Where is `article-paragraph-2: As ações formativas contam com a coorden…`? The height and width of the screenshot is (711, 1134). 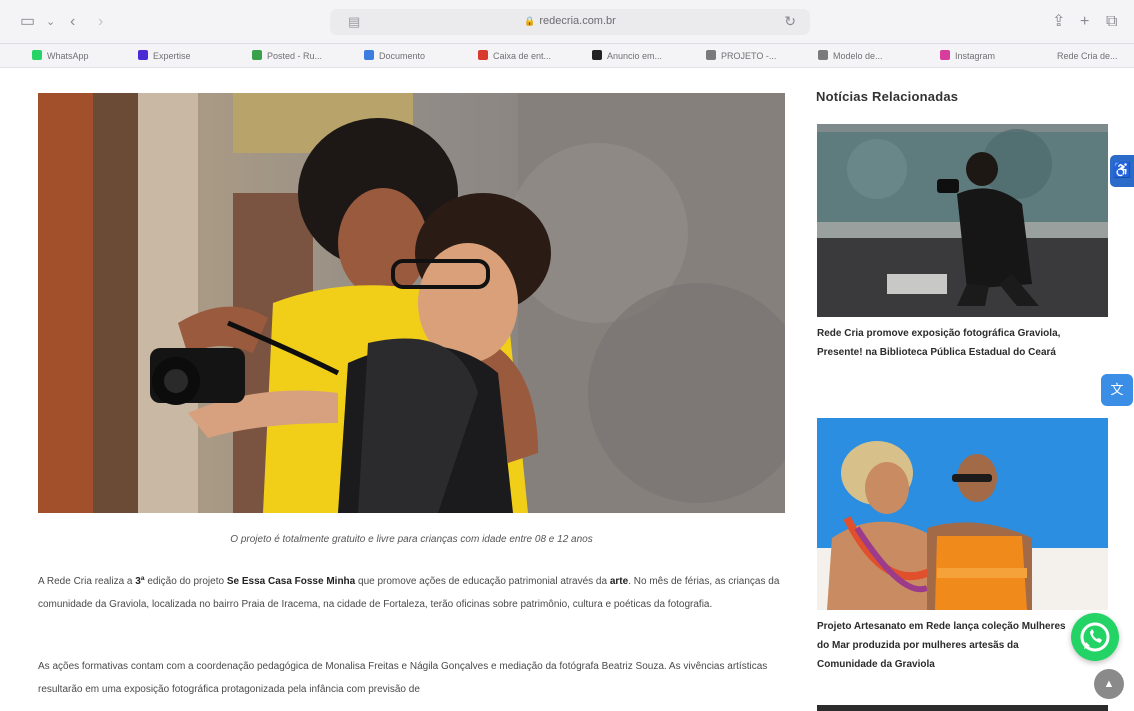
article-paragraph-2: As ações formativas contam com a coorden… is located at coordinates (403, 678).